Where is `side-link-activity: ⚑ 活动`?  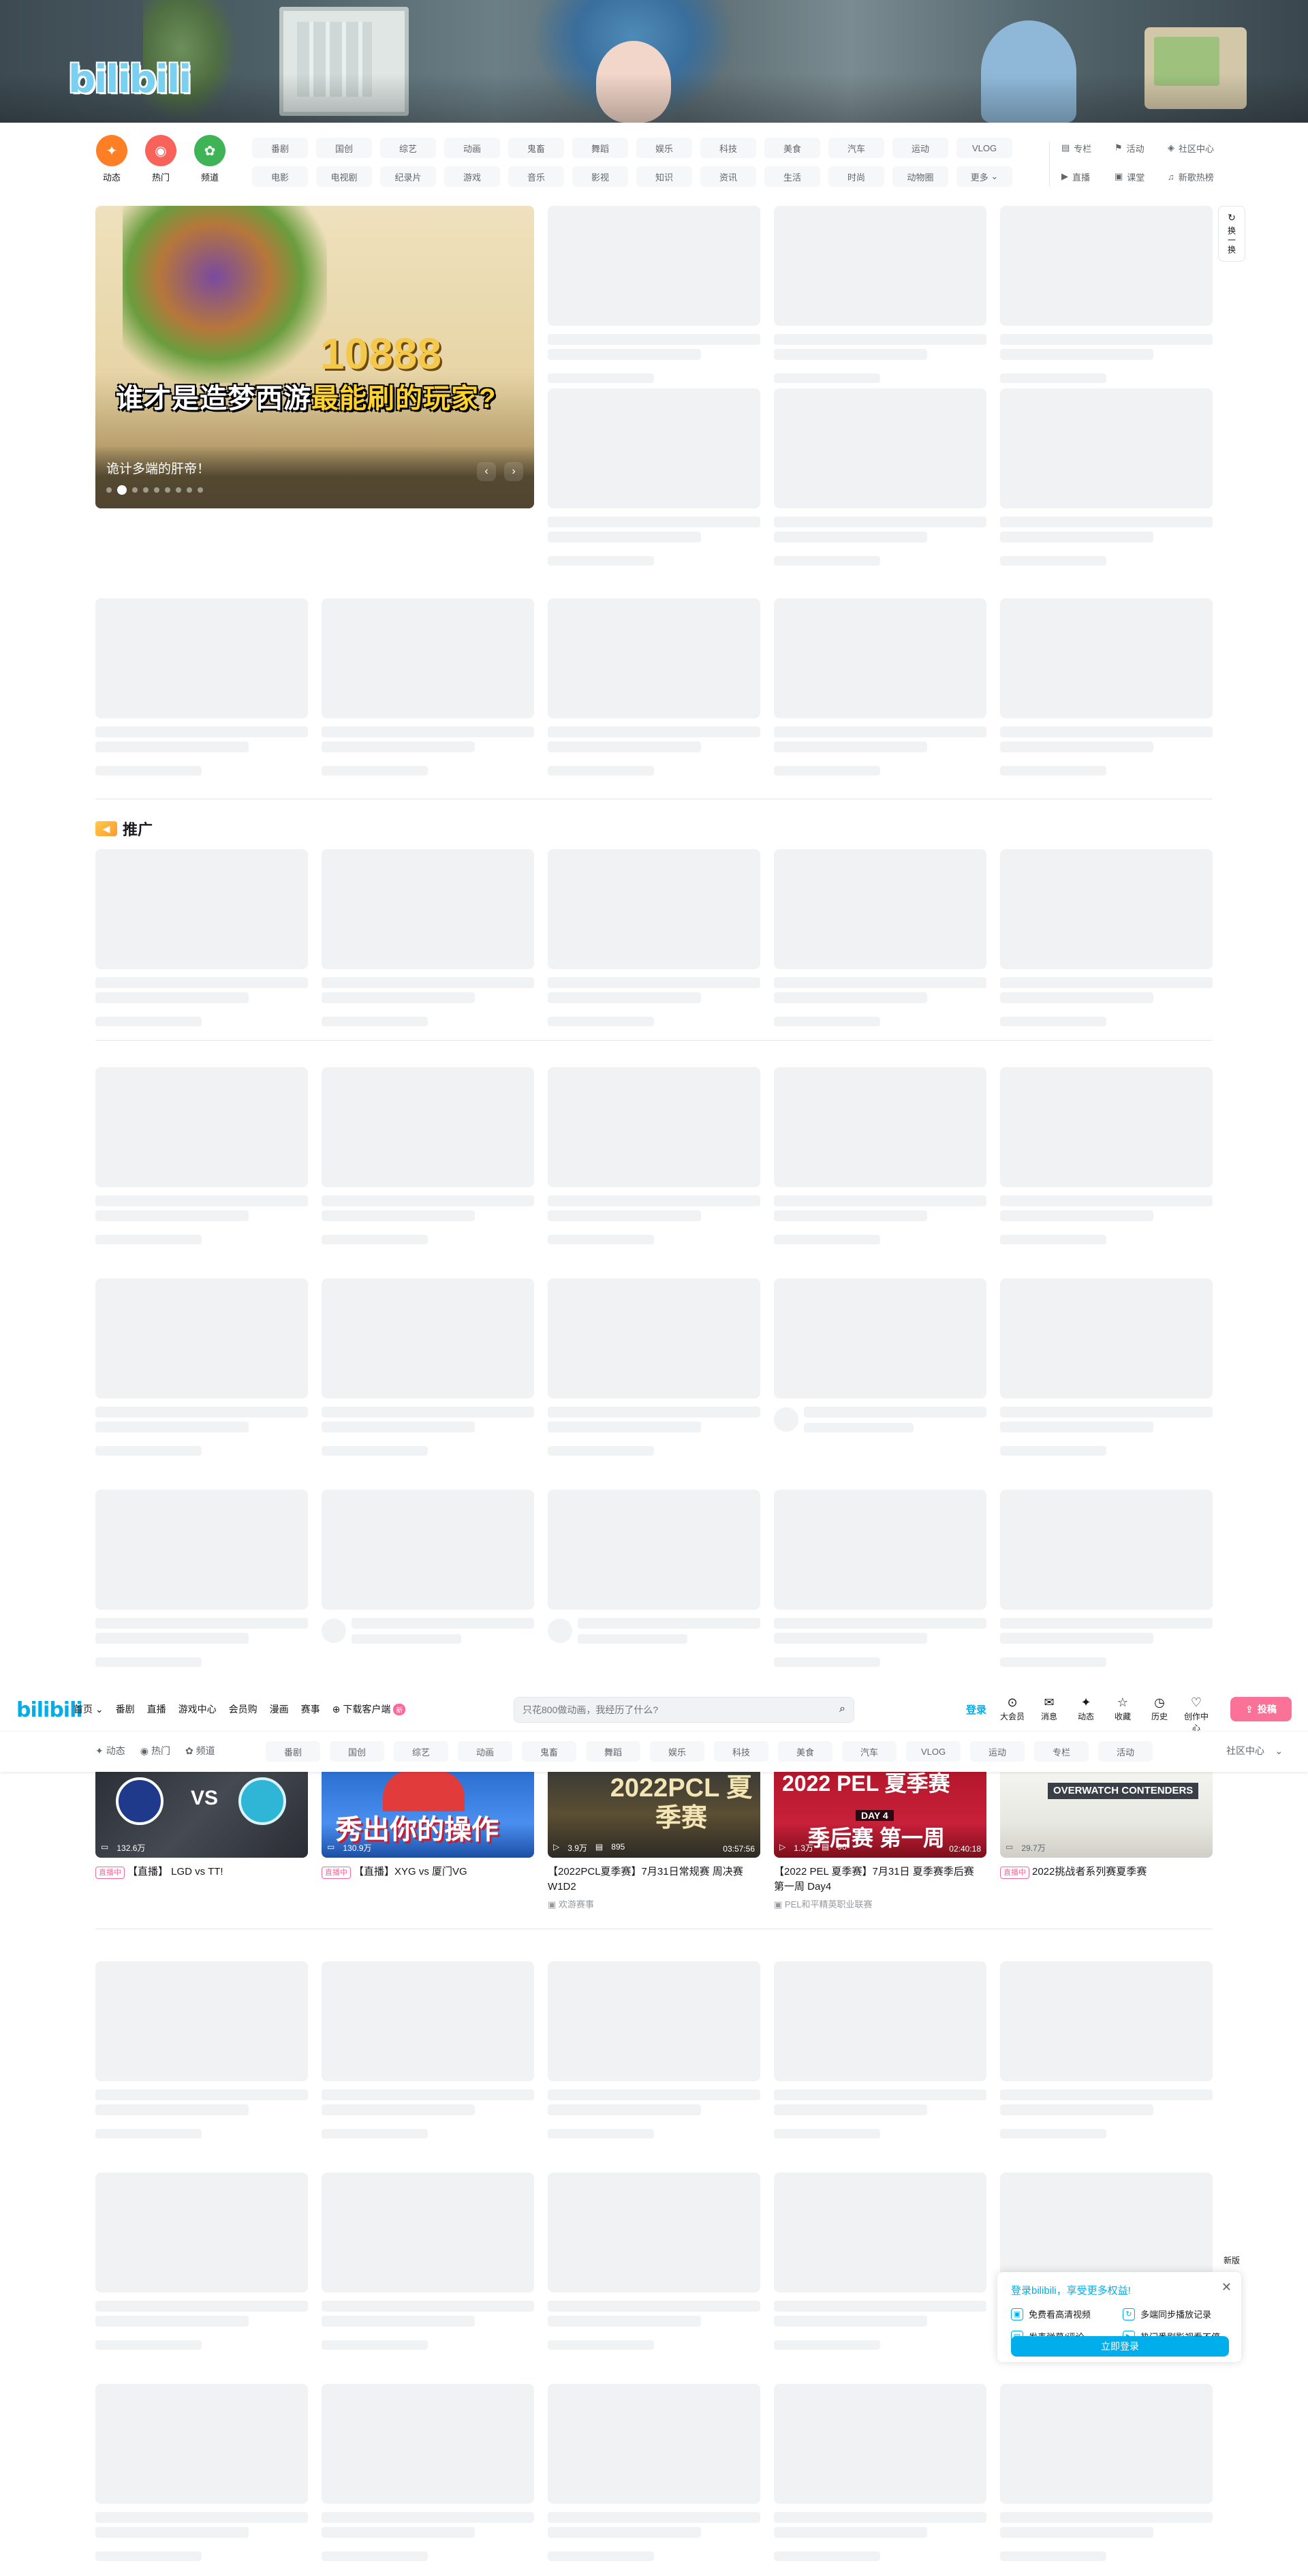 side-link-activity: ⚑ 活动 is located at coordinates (1136, 148).